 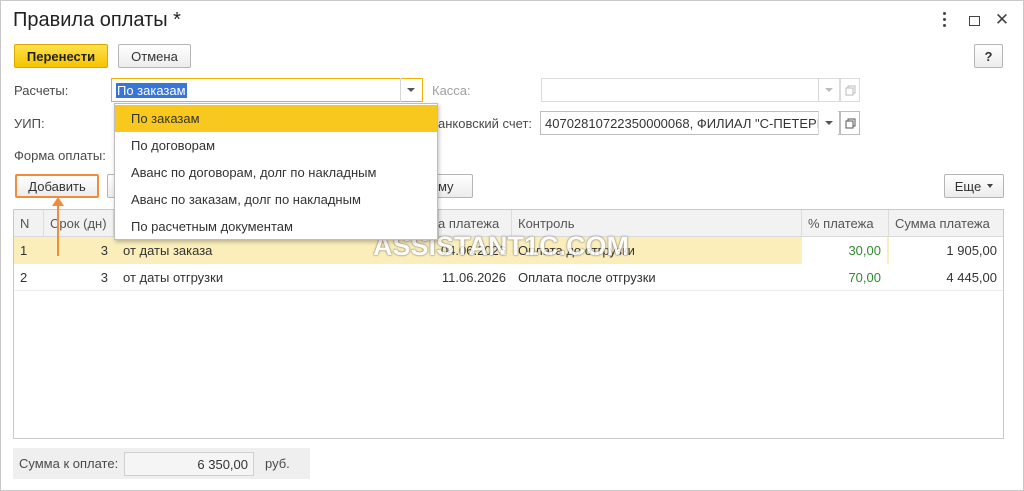 I want to click on annotation-arrow-head, so click(x=58, y=201).